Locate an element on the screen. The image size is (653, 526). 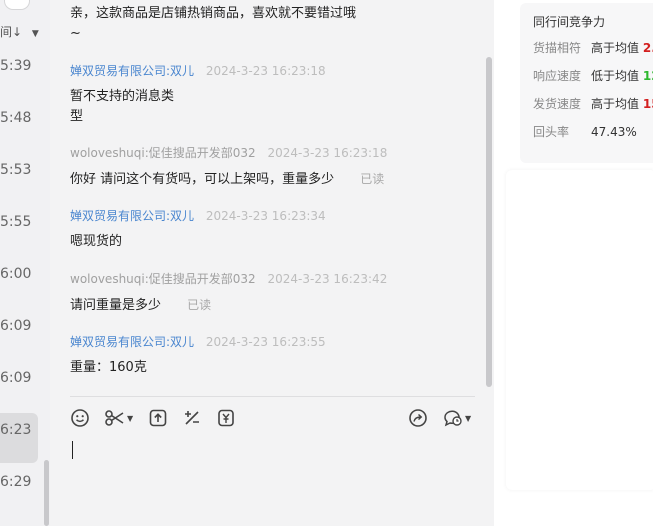
message-text: 暂不支持的消息类 is located at coordinates (122, 96).